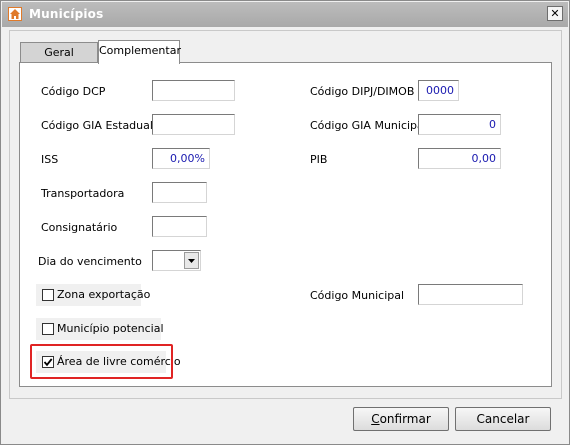 The width and height of the screenshot is (570, 445). What do you see at coordinates (438, 90) in the screenshot?
I see `codigo-dipj-dimob-input: 0000` at bounding box center [438, 90].